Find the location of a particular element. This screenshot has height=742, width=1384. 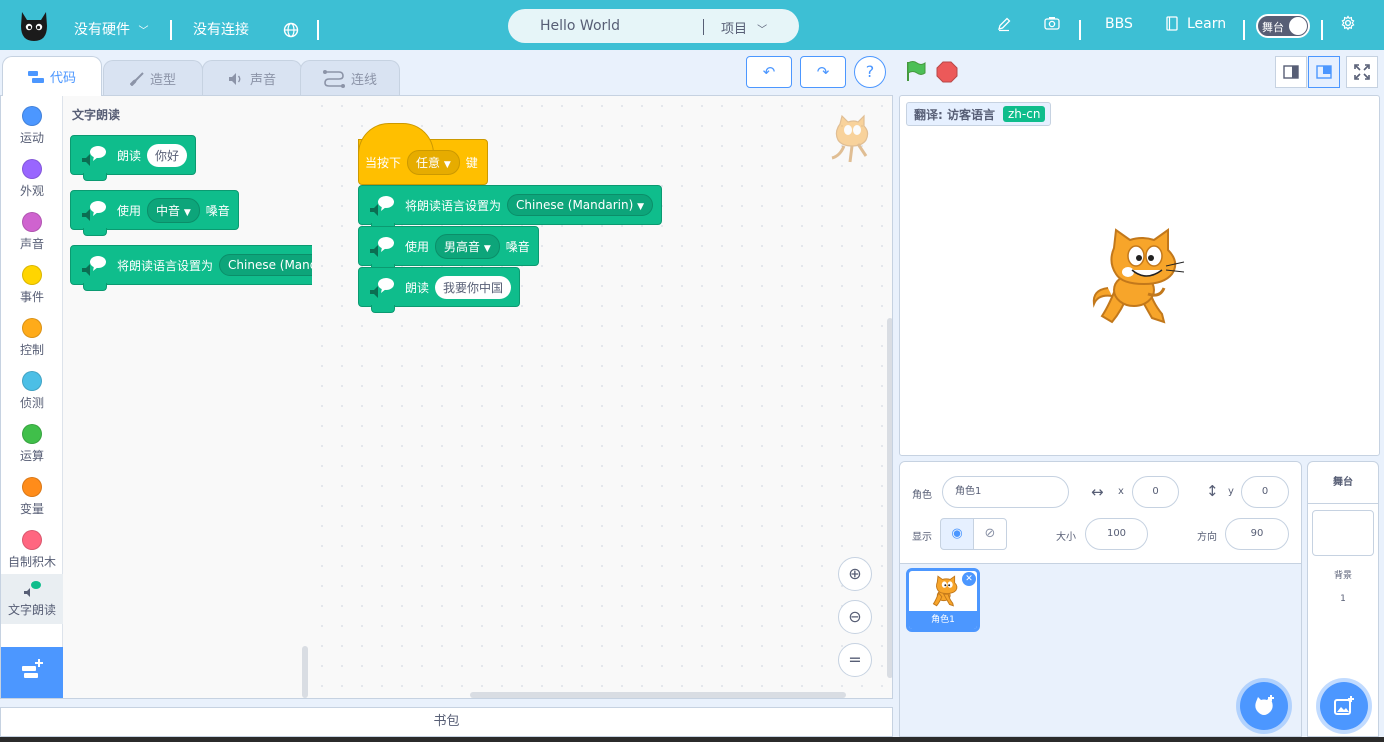

project-menu: 项目 ﹀ is located at coordinates (744, 27).